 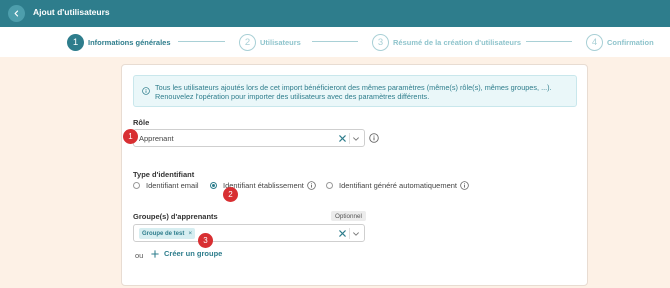 I want to click on optional-badge: Optionnel, so click(x=348, y=216).